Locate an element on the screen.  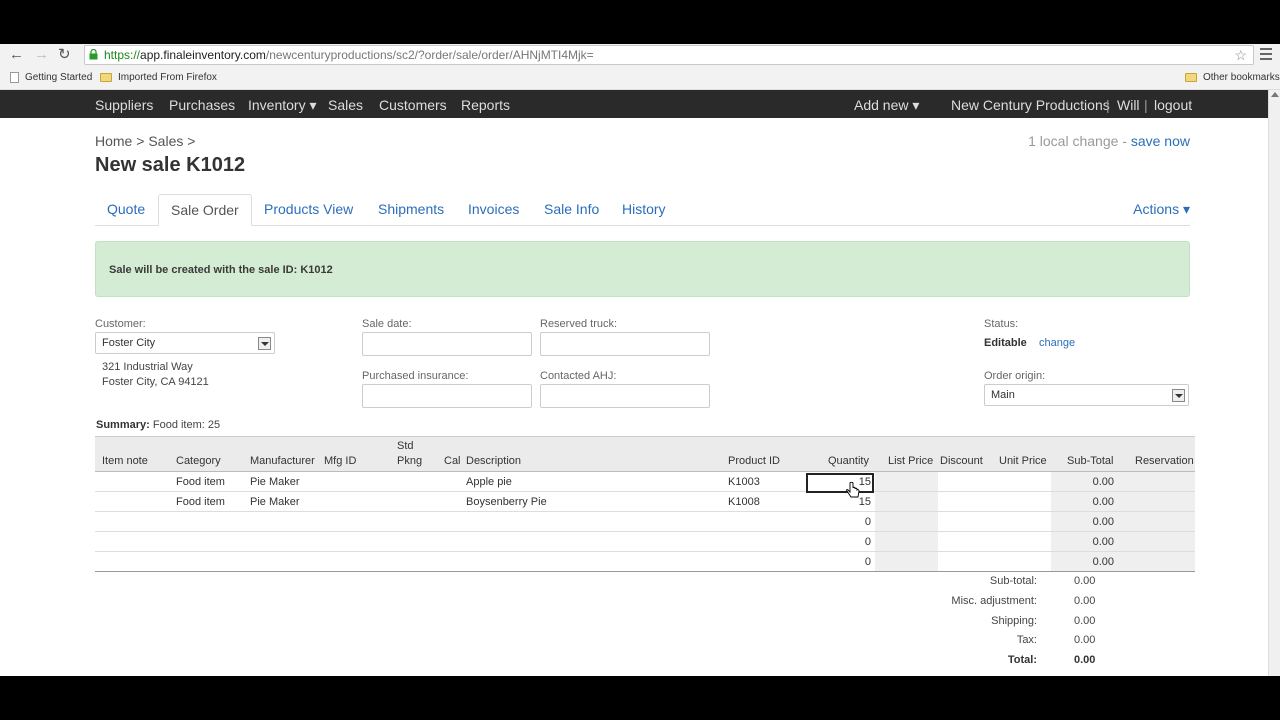
bookmark-other-bookmarks: Other bookmarks is located at coordinates (1232, 77).